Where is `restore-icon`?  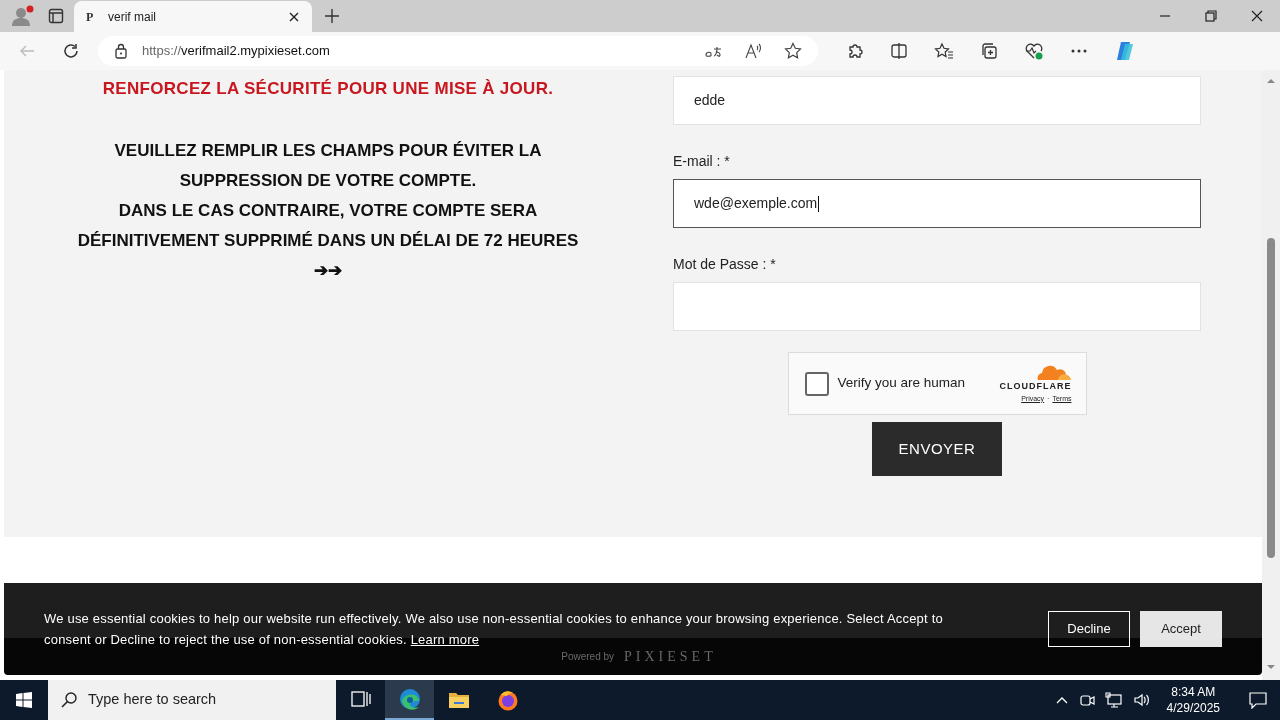 restore-icon is located at coordinates (1211, 16).